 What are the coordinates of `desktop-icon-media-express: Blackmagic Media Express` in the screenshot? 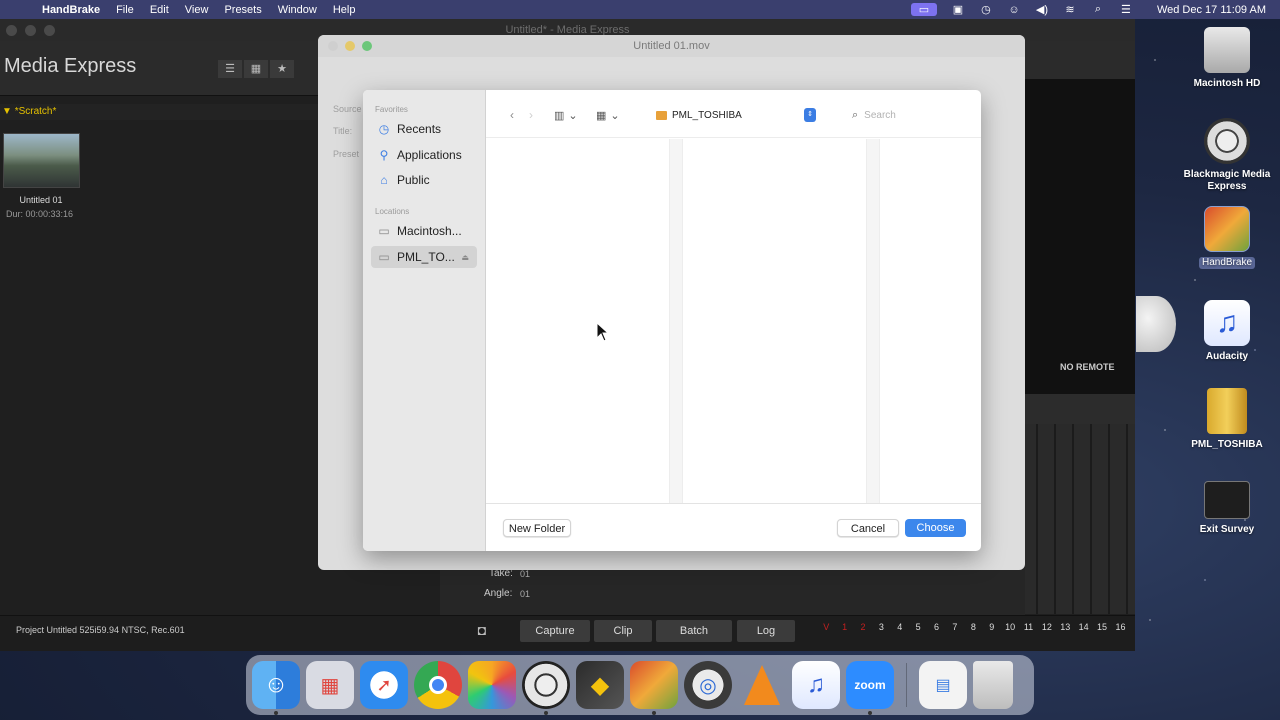 It's located at (1226, 155).